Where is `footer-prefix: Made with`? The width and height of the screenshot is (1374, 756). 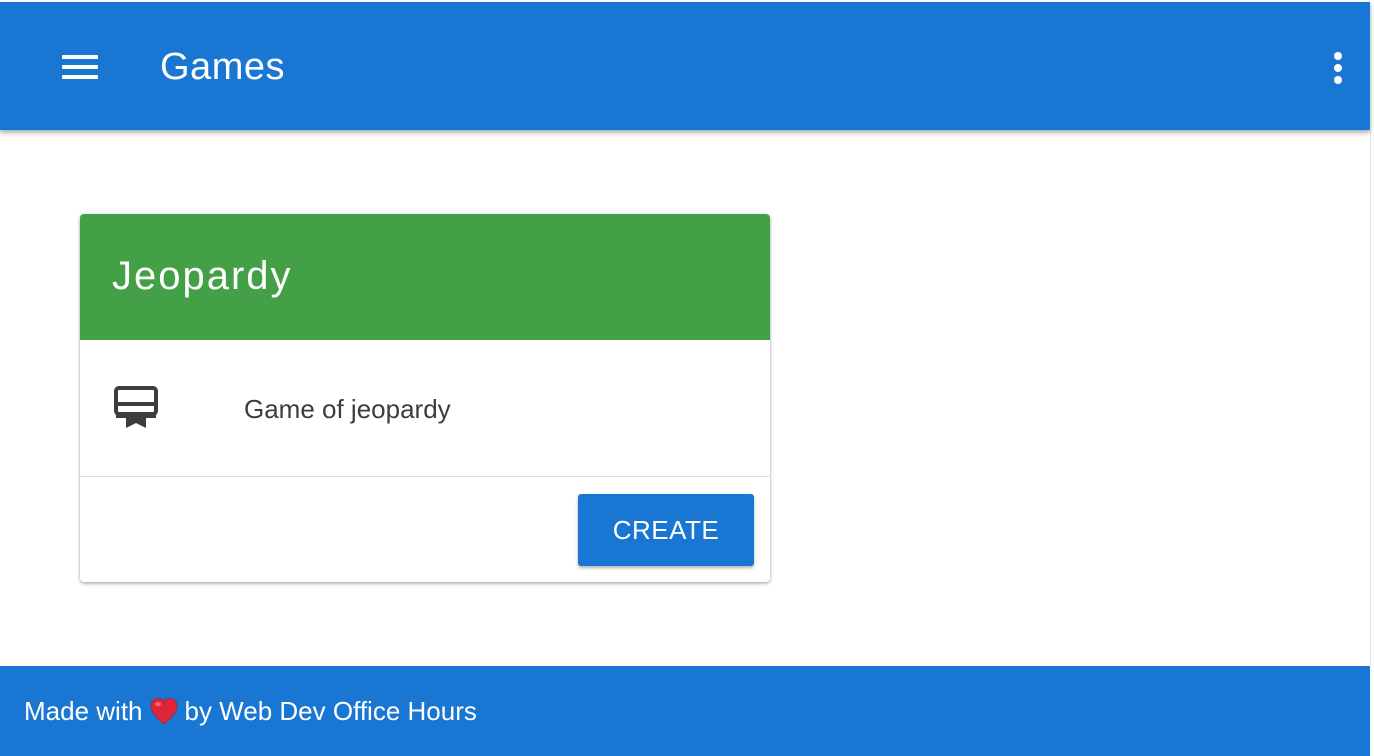 footer-prefix: Made with is located at coordinates (83, 711).